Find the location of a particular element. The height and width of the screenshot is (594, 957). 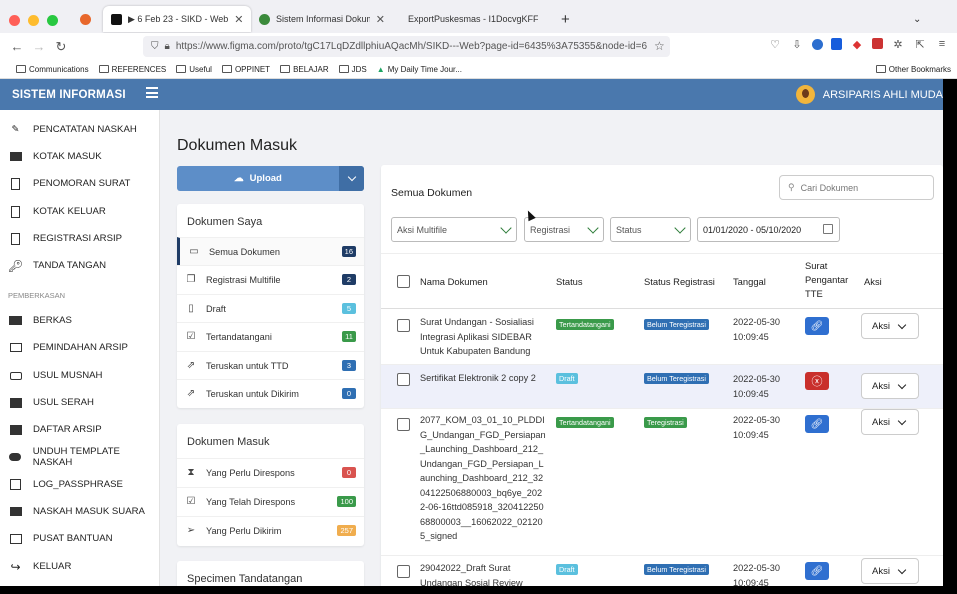

reload-icon: ↻ is located at coordinates (61, 47).